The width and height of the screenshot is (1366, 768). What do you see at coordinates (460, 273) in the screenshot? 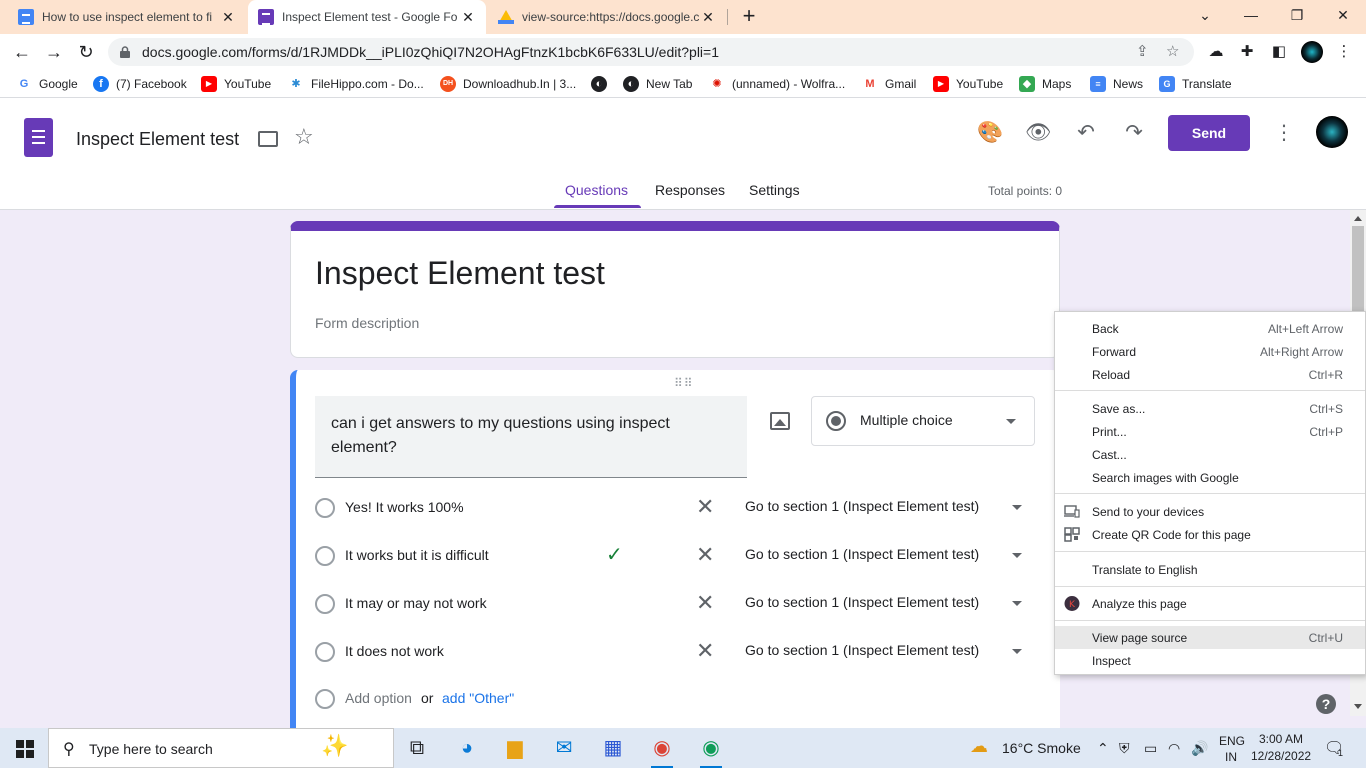
I see `form-title: Inspect Element test` at bounding box center [460, 273].